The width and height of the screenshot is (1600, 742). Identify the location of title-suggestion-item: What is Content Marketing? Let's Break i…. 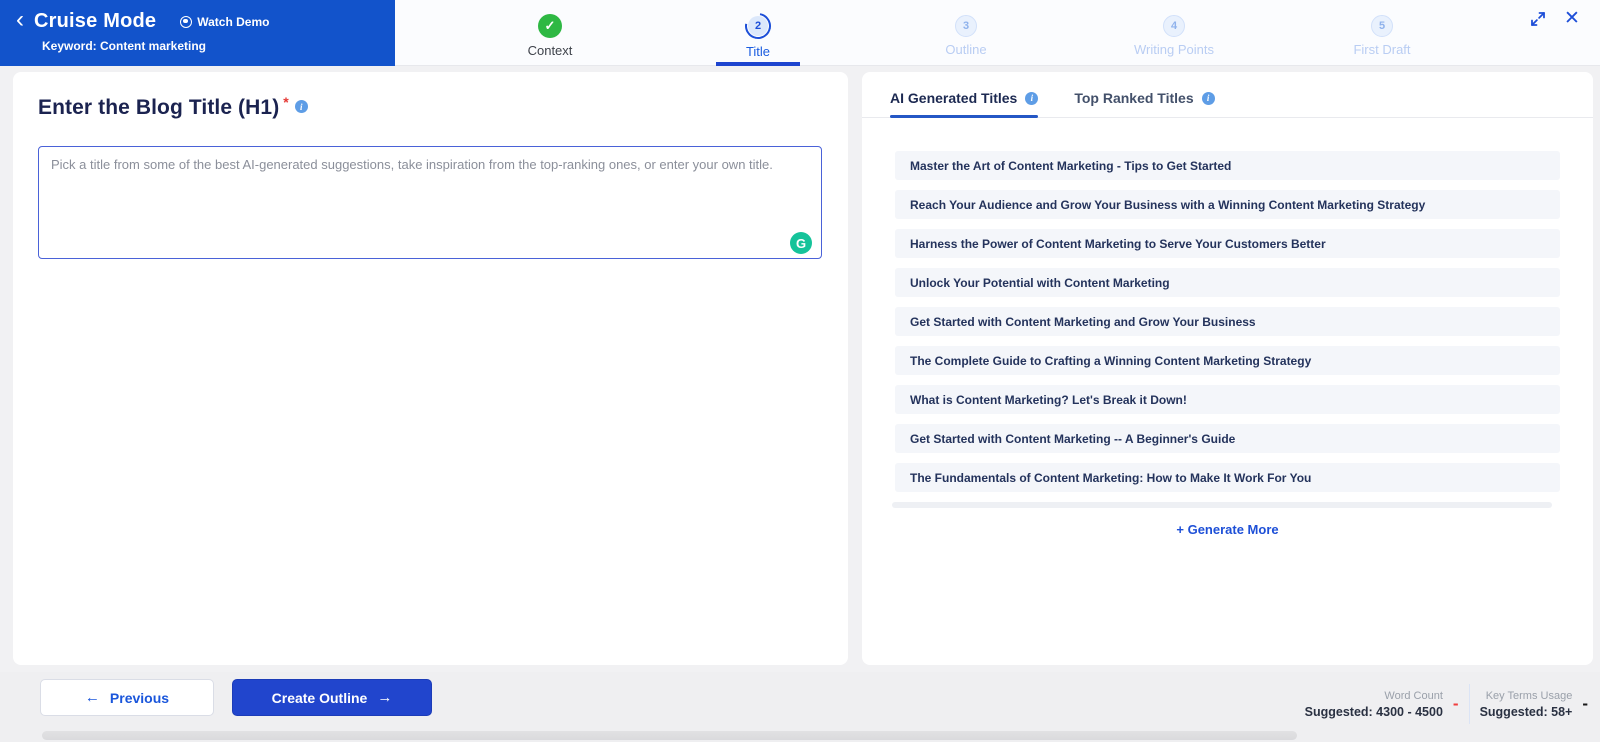
(1227, 399).